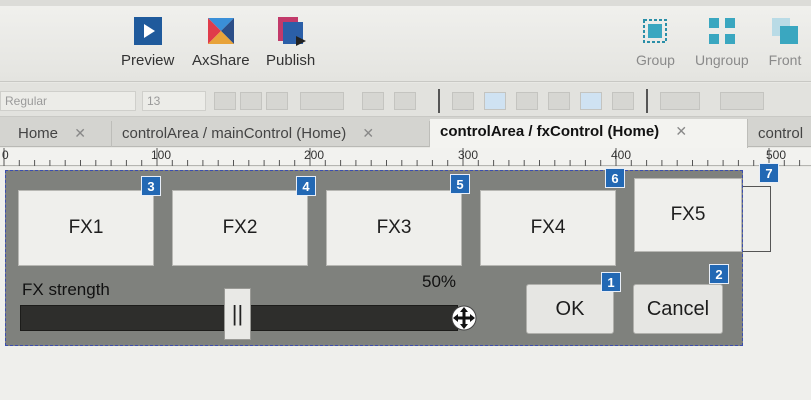 This screenshot has width=811, height=400. I want to click on cancel-button: Cancel, so click(678, 309).